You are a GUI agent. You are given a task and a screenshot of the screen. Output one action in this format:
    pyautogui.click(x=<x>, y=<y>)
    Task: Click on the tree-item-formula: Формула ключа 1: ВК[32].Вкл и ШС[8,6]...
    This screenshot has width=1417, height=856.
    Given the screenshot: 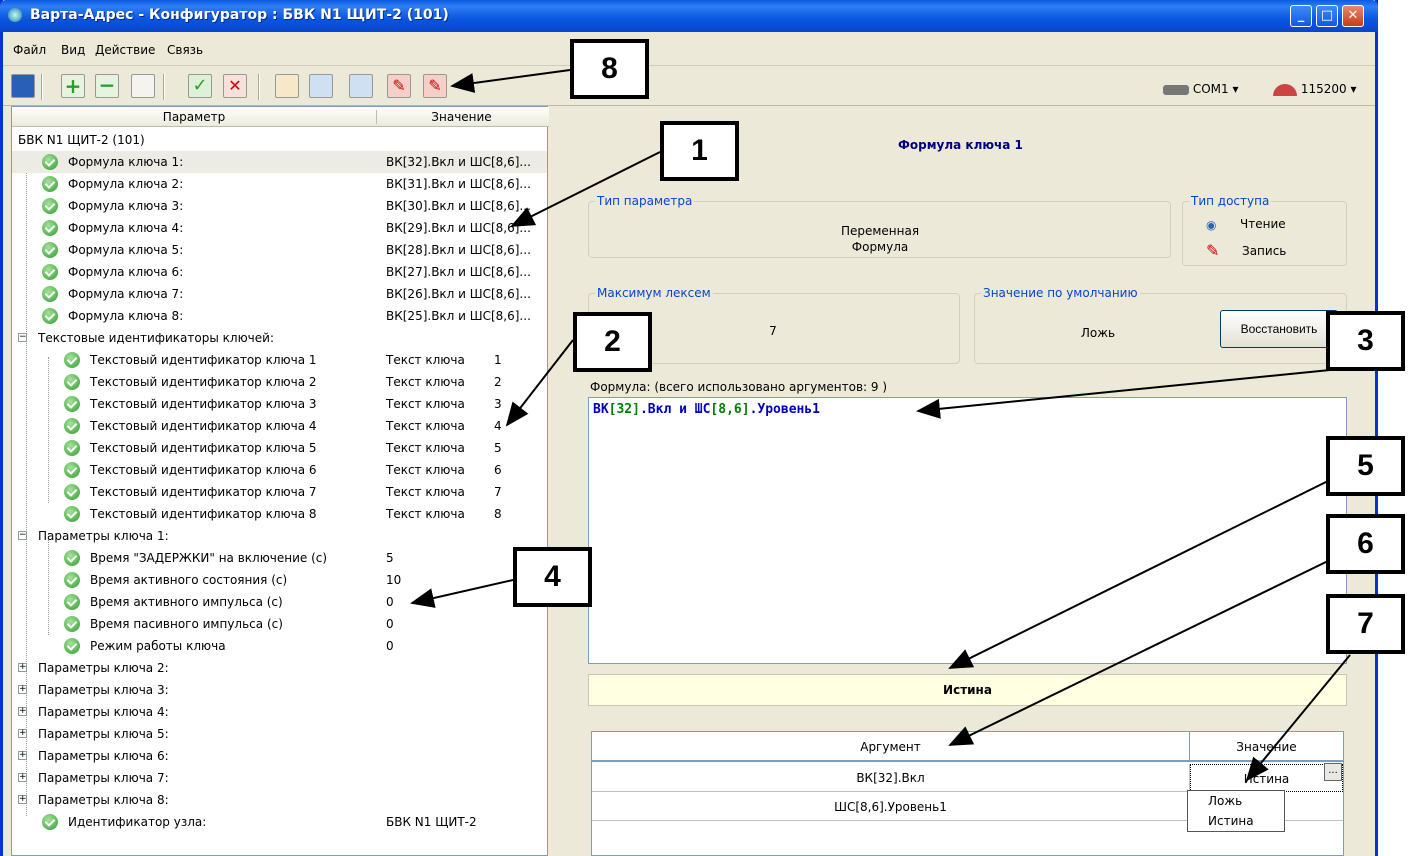 What is the action you would take?
    pyautogui.click(x=279, y=162)
    